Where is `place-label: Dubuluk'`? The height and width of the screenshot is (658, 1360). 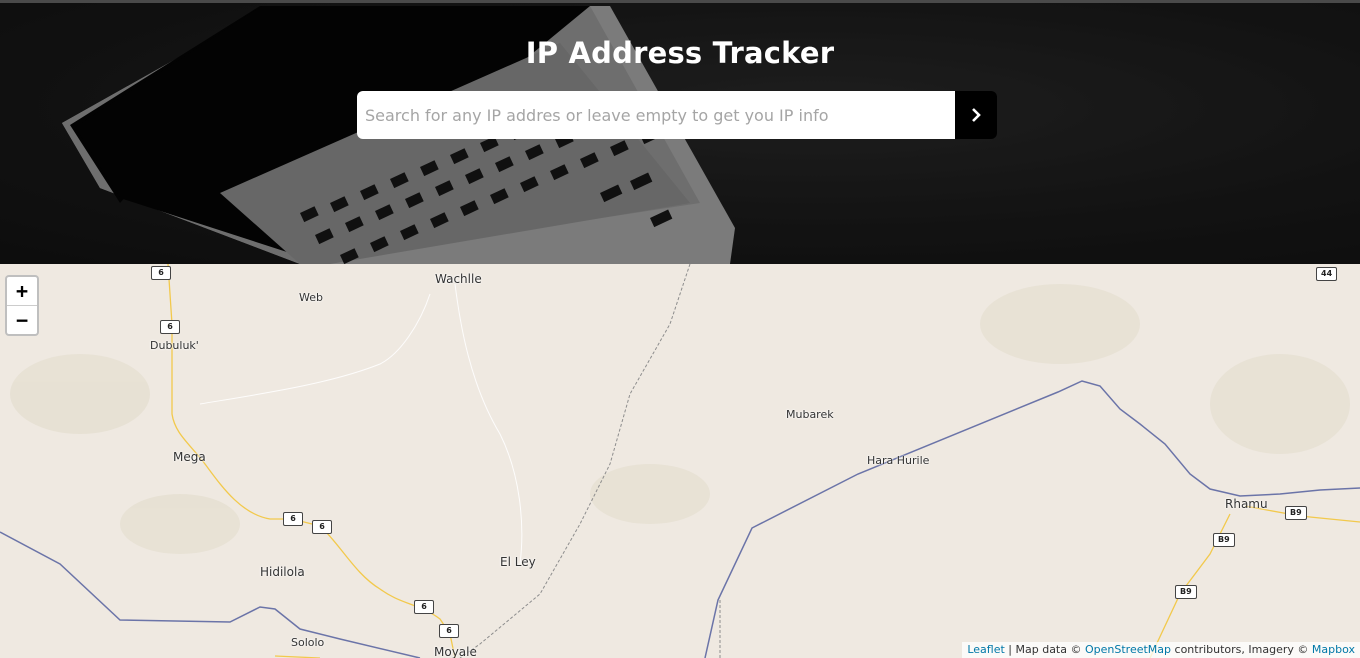 place-label: Dubuluk' is located at coordinates (174, 345).